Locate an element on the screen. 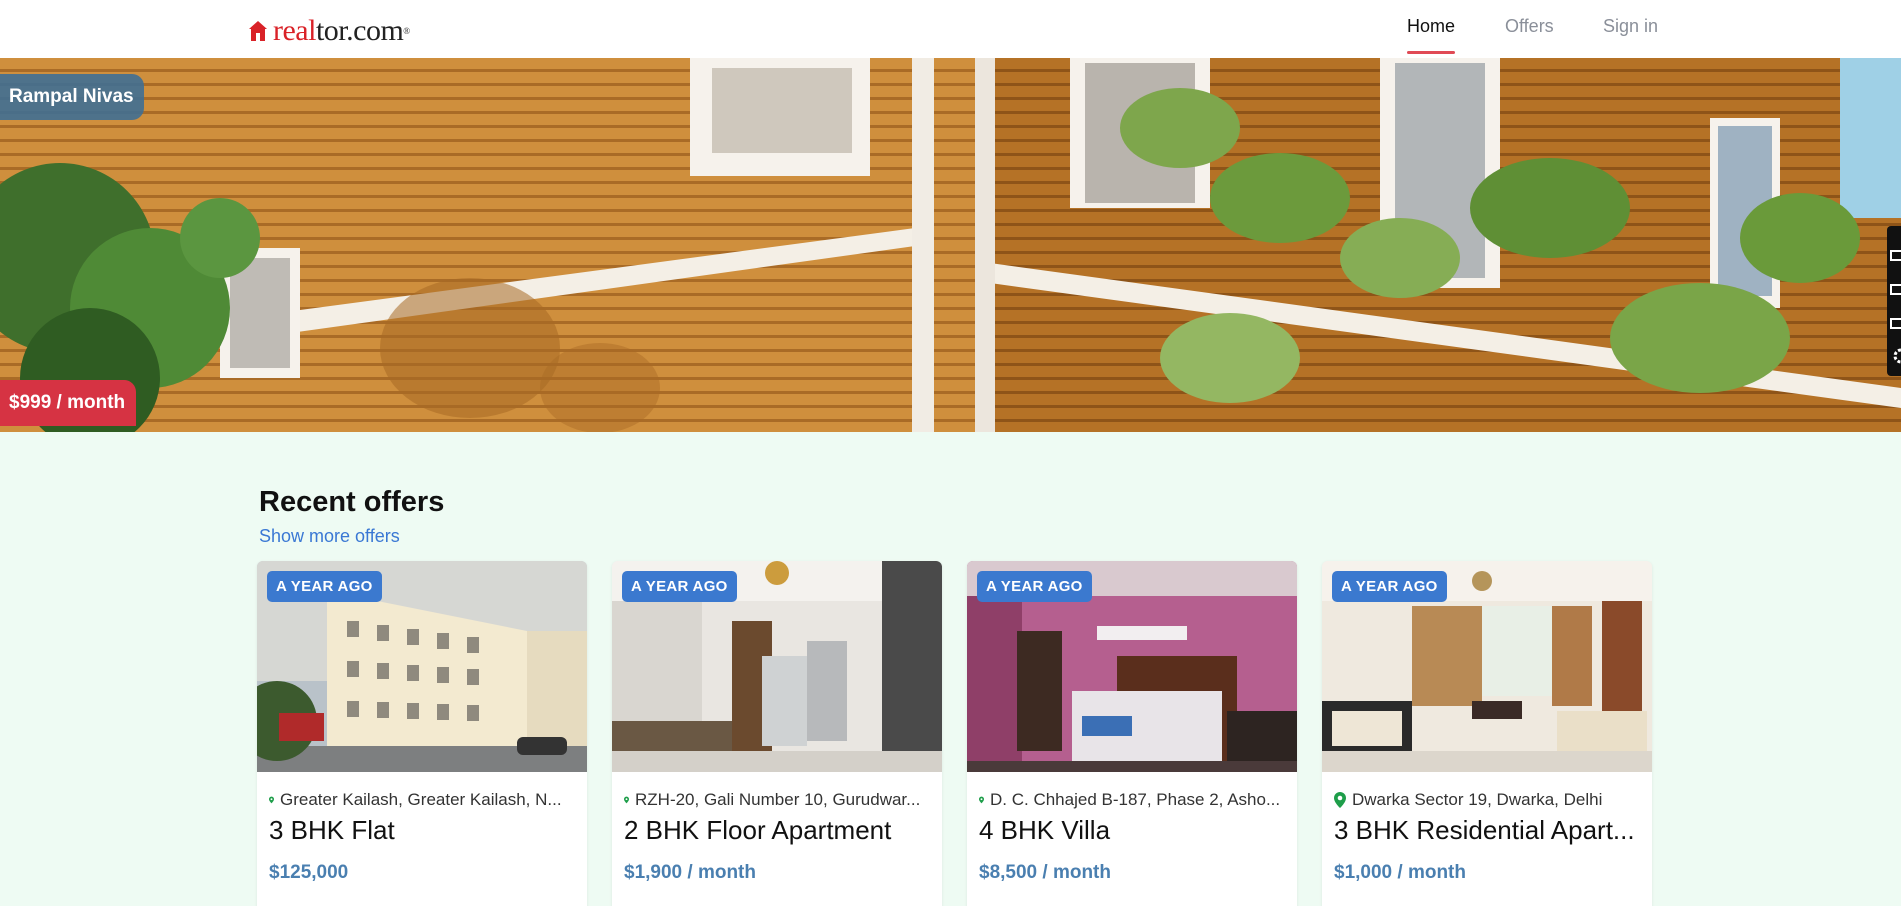 Image resolution: width=1901 pixels, height=906 pixels. hero-price-tag: $999 / month is located at coordinates (68, 403).